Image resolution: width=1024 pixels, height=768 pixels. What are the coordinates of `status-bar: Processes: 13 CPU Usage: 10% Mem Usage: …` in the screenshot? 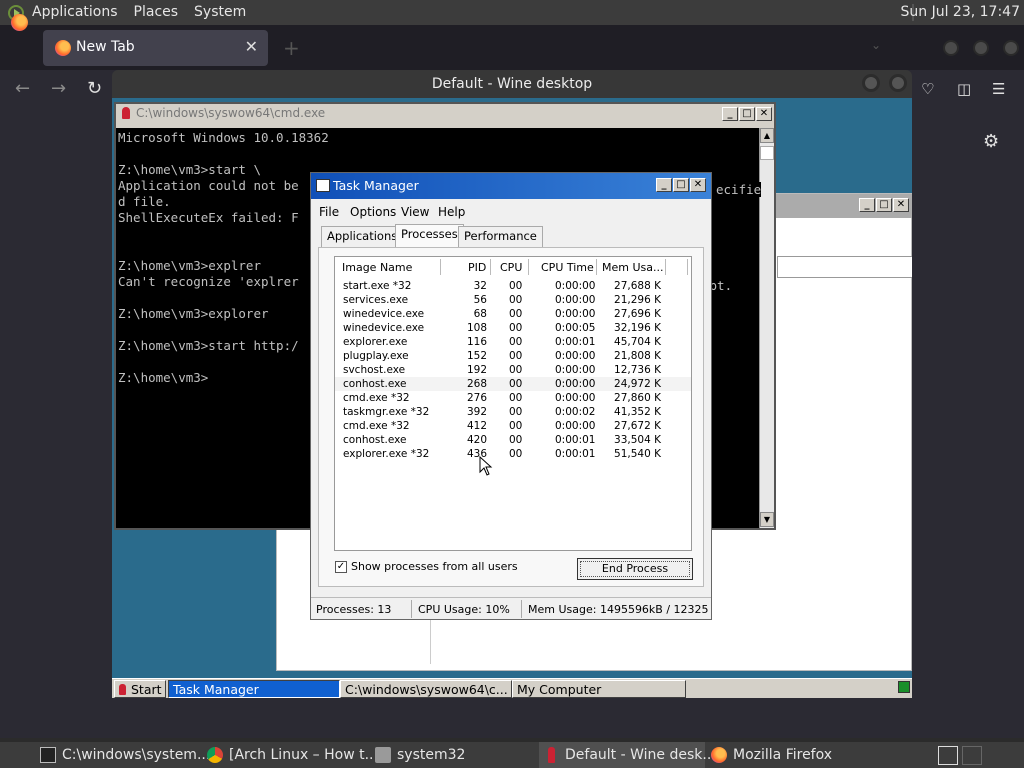 It's located at (511, 608).